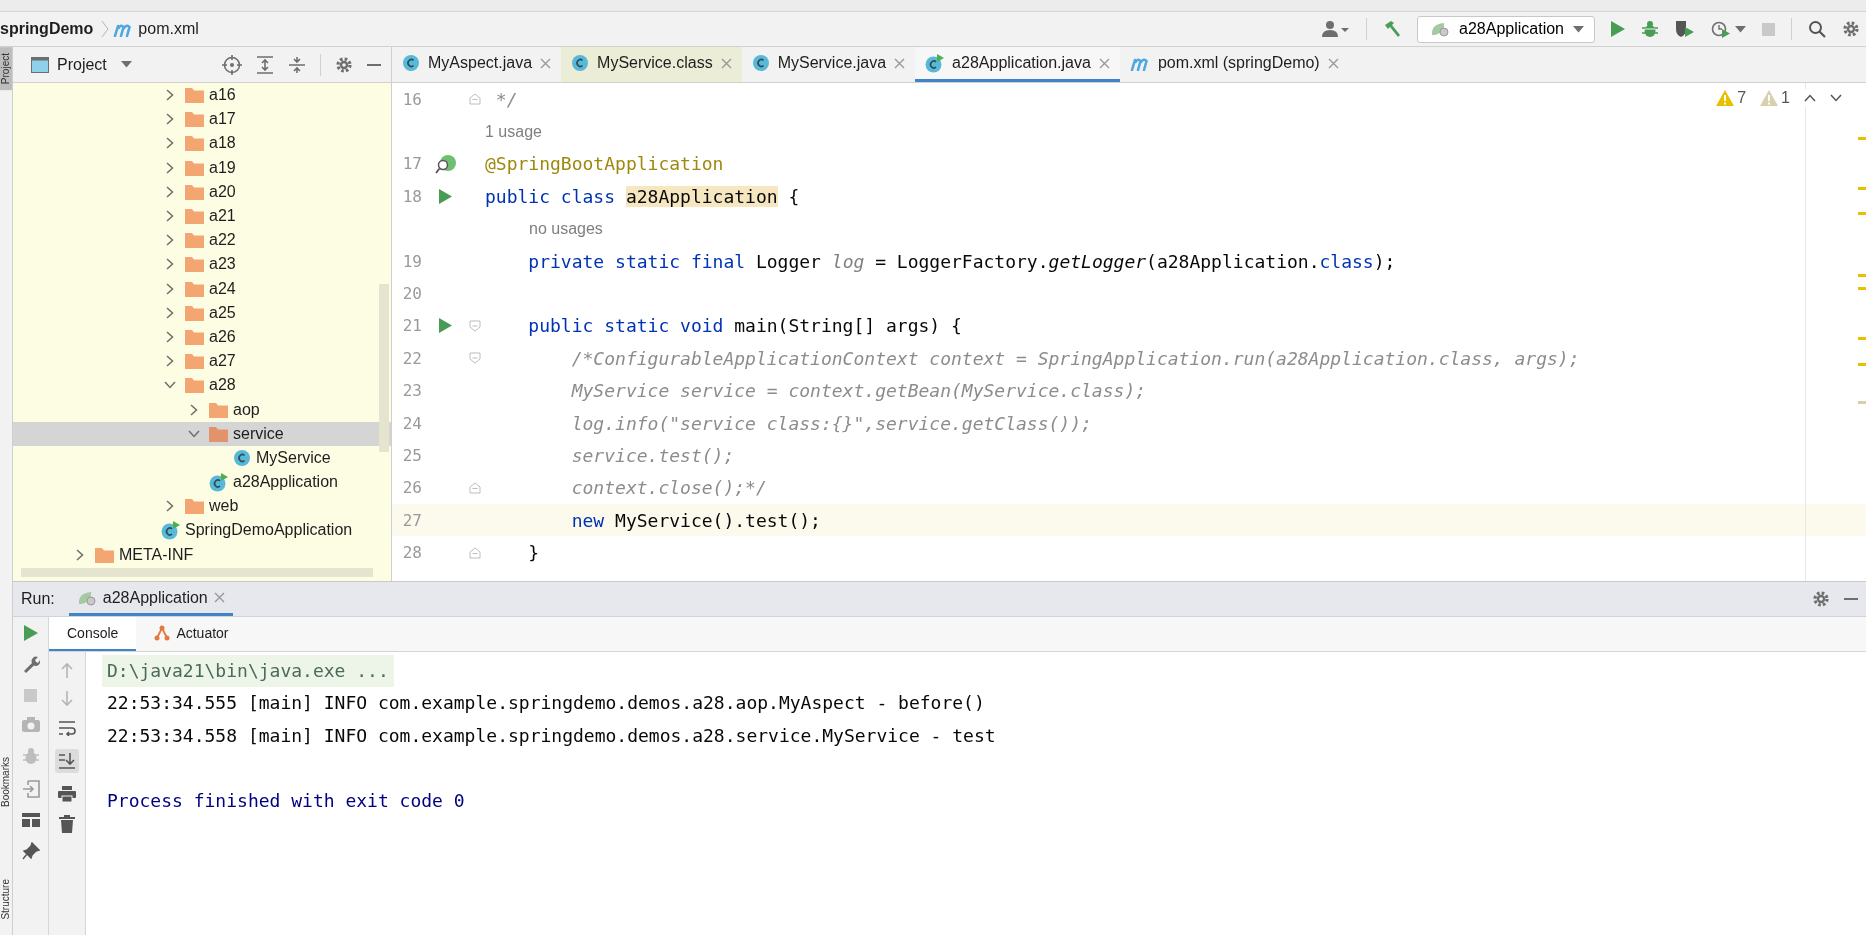 The image size is (1866, 935). What do you see at coordinates (202, 433) in the screenshot?
I see `tree-item: service` at bounding box center [202, 433].